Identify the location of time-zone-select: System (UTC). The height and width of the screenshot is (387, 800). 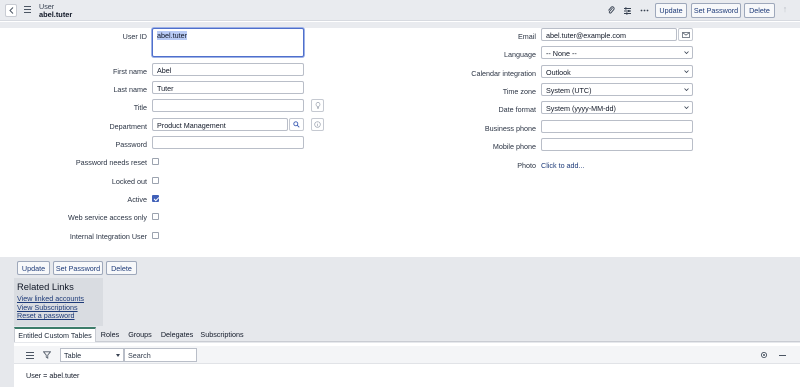
(617, 89).